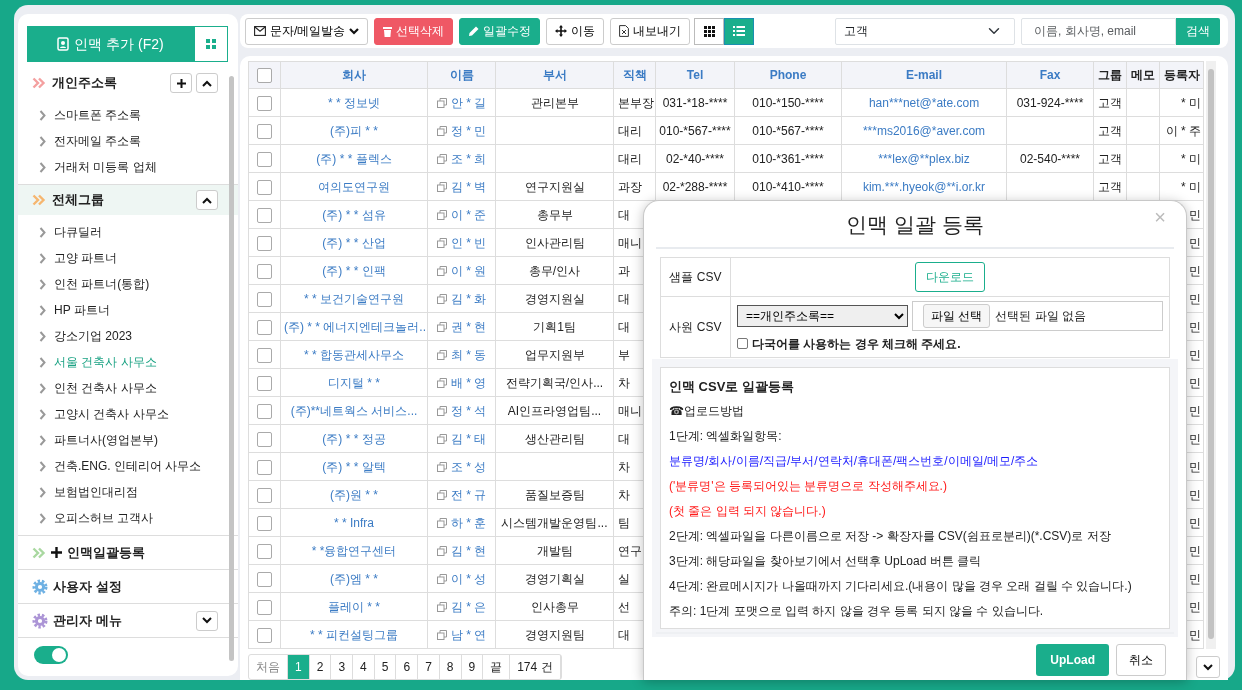 Image resolution: width=1242 pixels, height=690 pixels. I want to click on company-link: 플레이 * *, so click(354, 606).